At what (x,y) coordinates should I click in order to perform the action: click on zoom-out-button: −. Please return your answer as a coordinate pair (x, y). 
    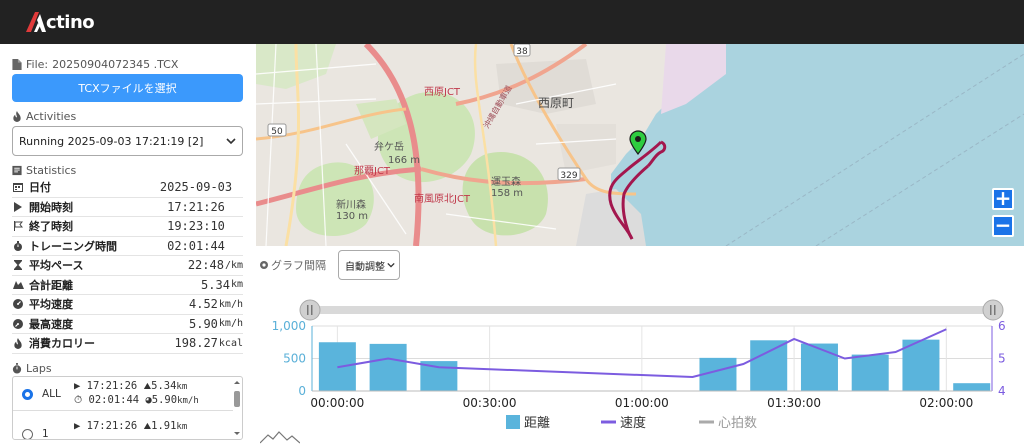
    Looking at the image, I should click on (1003, 226).